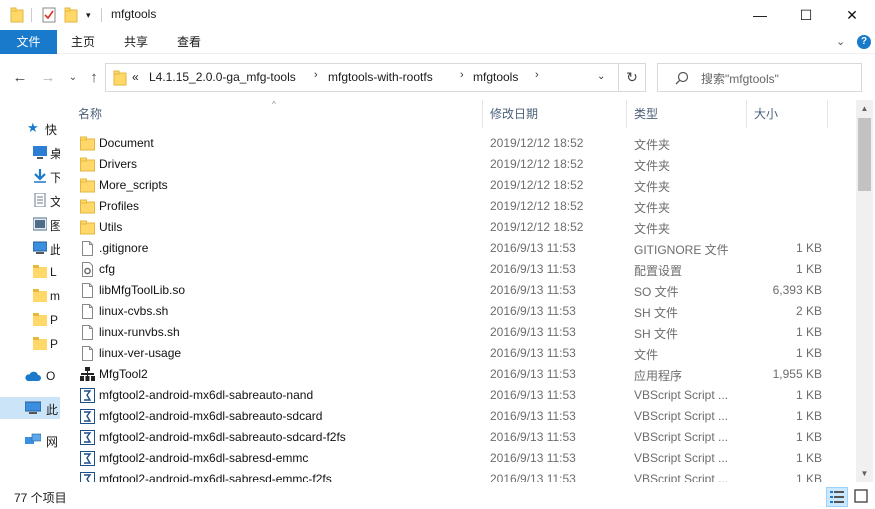 Image resolution: width=875 pixels, height=509 pixels. Describe the element at coordinates (30, 272) in the screenshot. I see `nav-item-folder-1: L` at that location.